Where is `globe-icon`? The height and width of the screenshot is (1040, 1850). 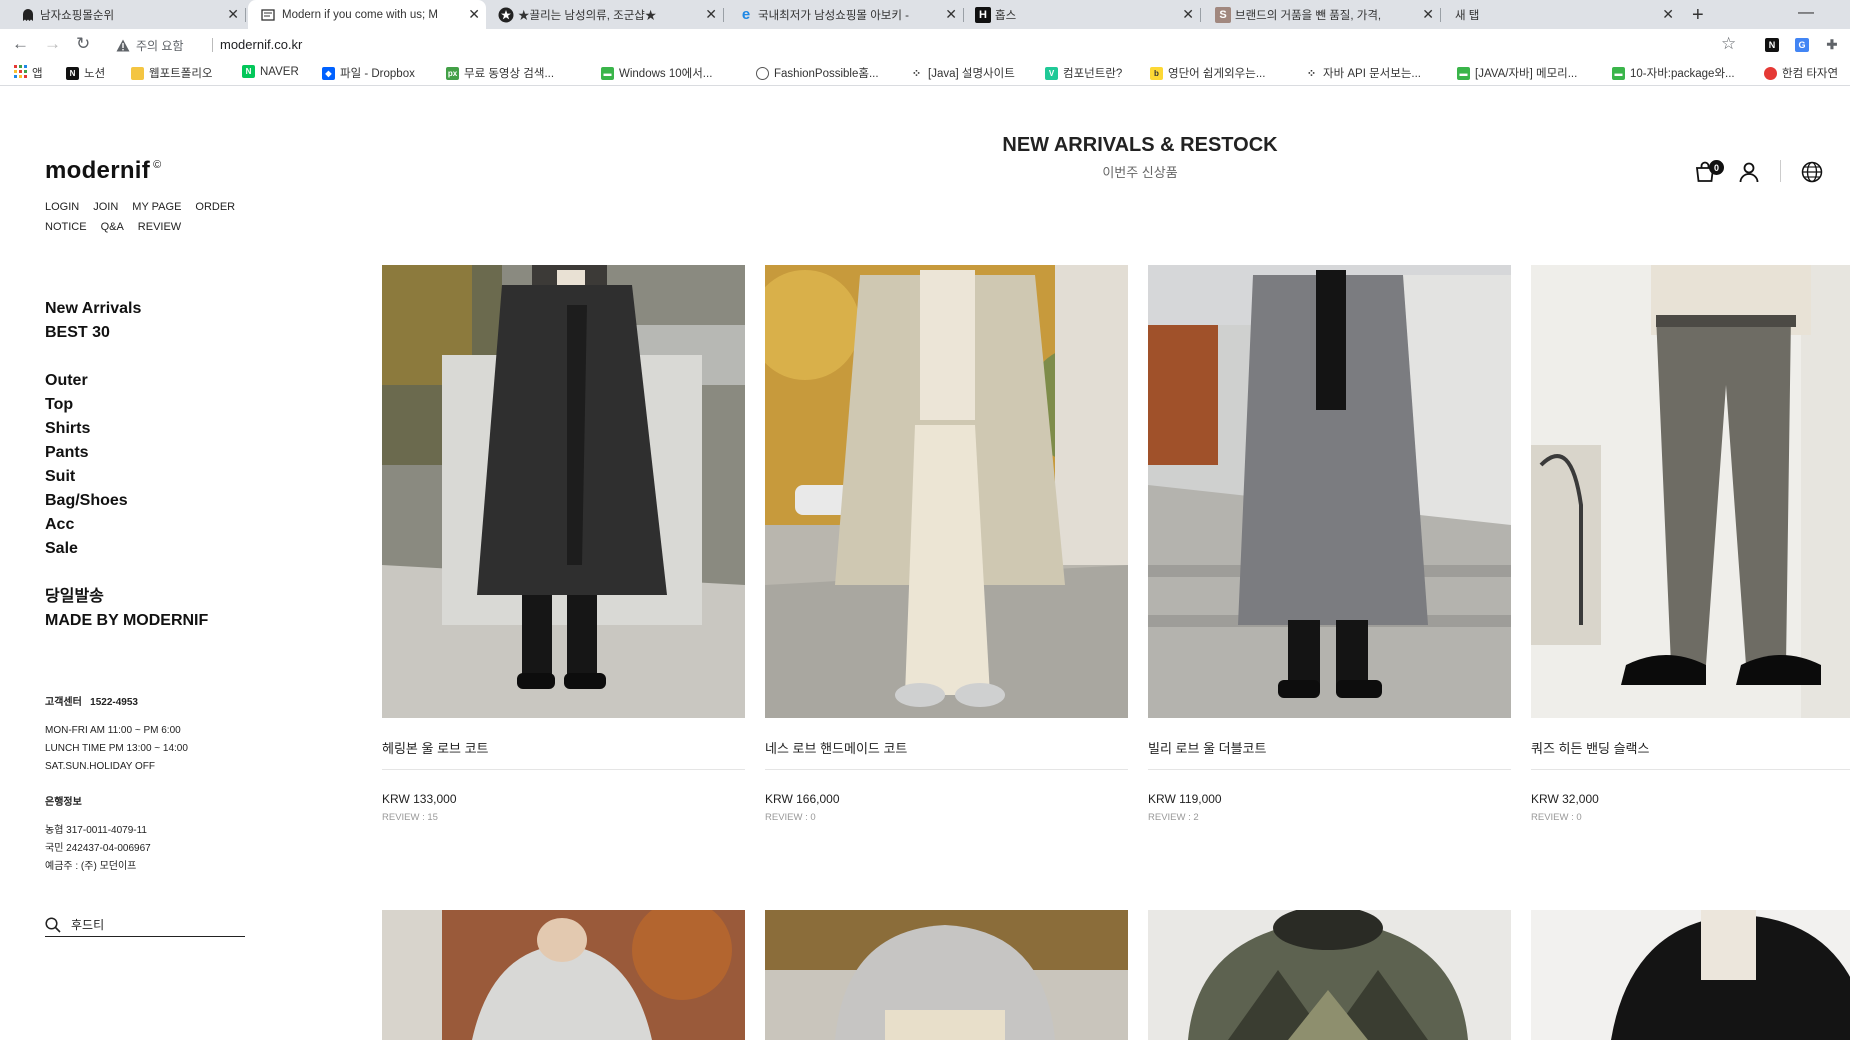 globe-icon is located at coordinates (1812, 172).